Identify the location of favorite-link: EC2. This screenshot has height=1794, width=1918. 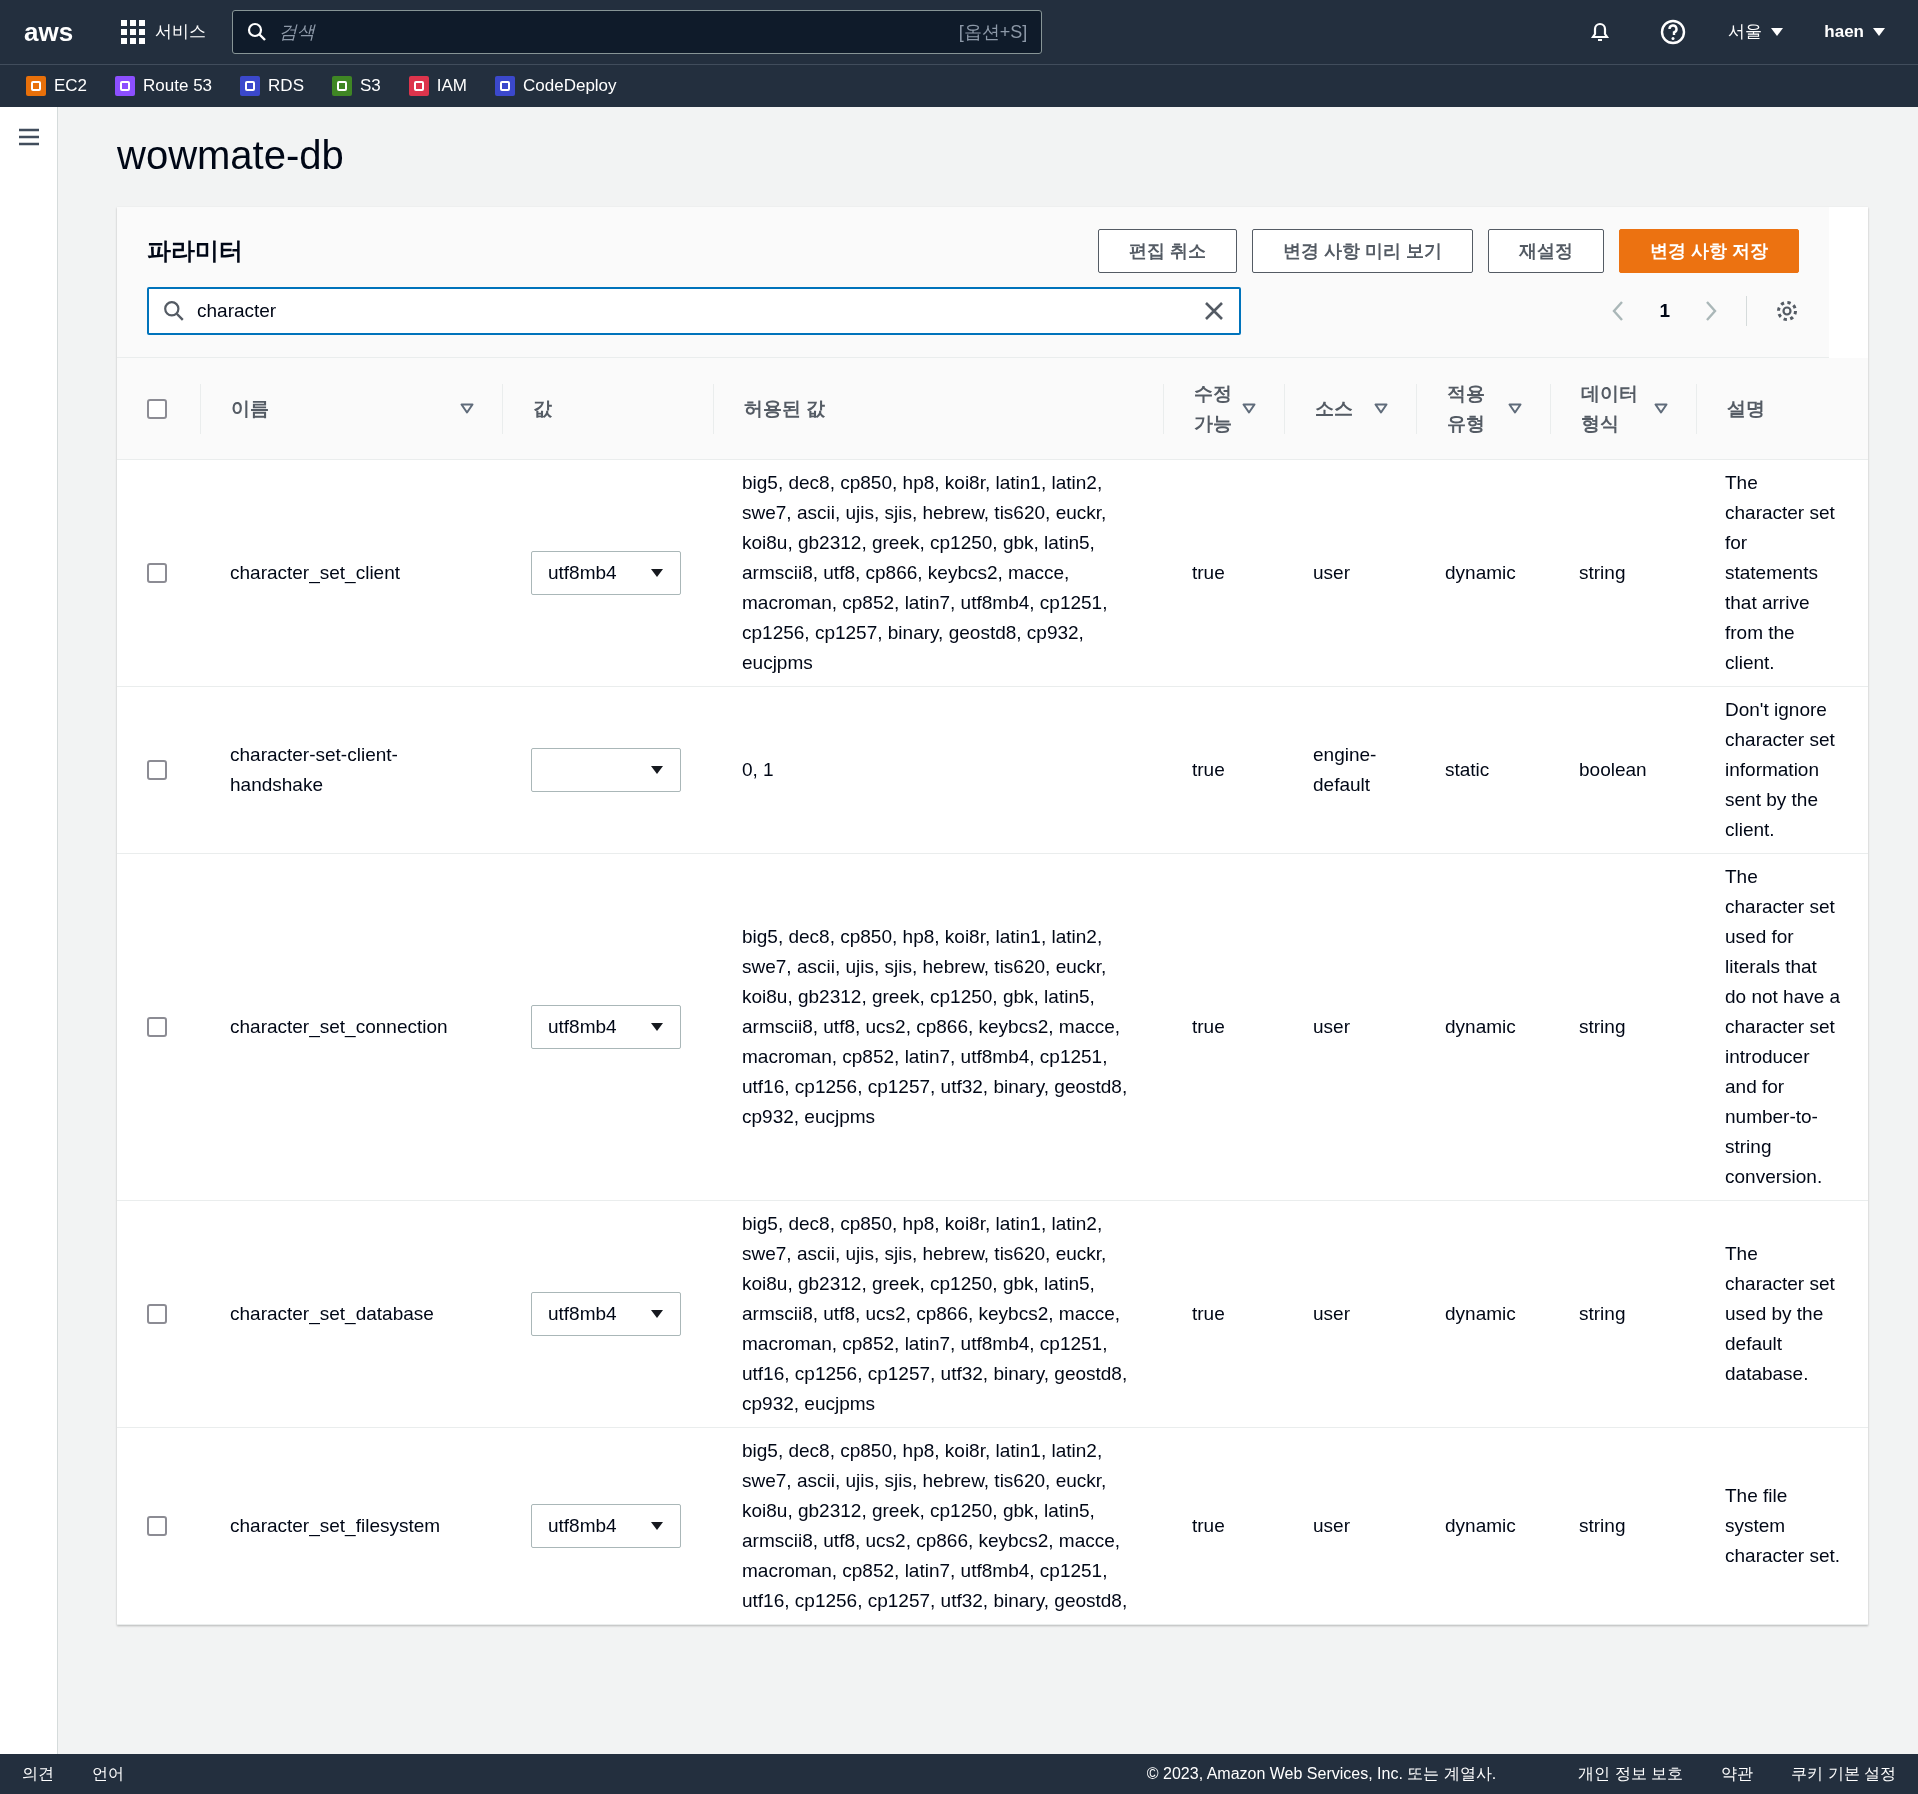
(57, 86).